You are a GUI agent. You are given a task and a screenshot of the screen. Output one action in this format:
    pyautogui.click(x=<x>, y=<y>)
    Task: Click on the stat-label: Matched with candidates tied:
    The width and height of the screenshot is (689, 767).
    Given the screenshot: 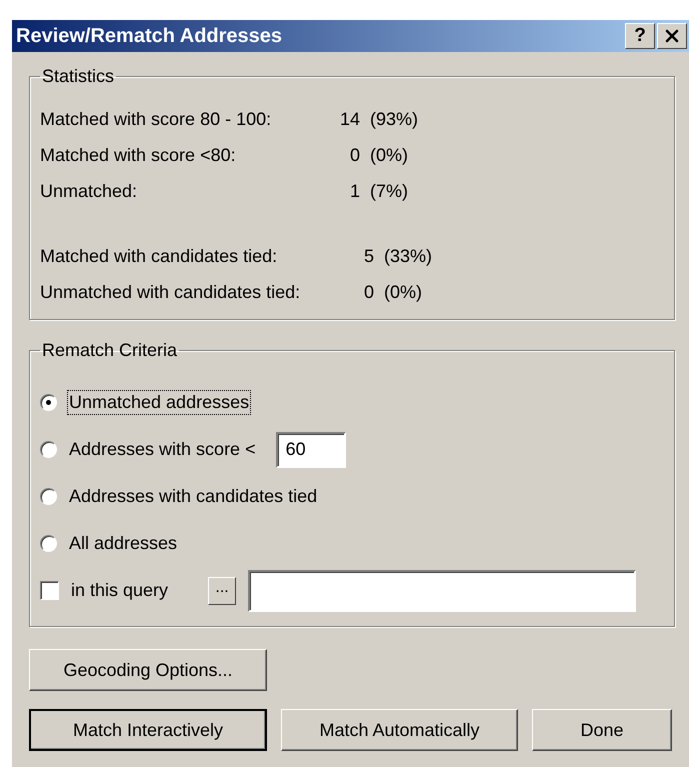 What is the action you would take?
    pyautogui.click(x=159, y=256)
    